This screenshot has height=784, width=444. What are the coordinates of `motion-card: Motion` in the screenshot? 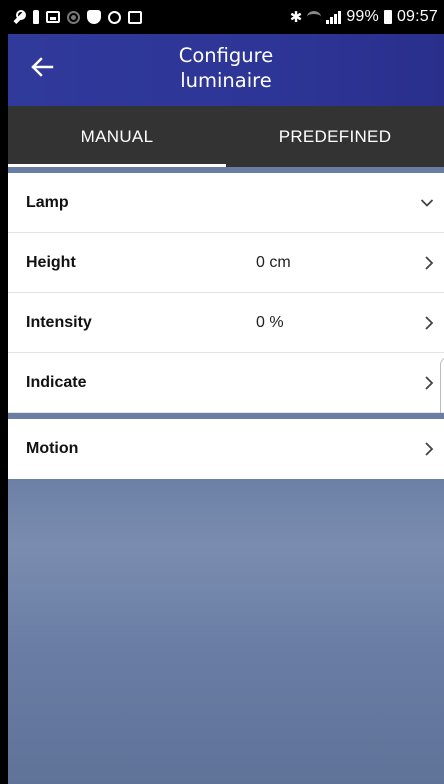 It's located at (226, 449).